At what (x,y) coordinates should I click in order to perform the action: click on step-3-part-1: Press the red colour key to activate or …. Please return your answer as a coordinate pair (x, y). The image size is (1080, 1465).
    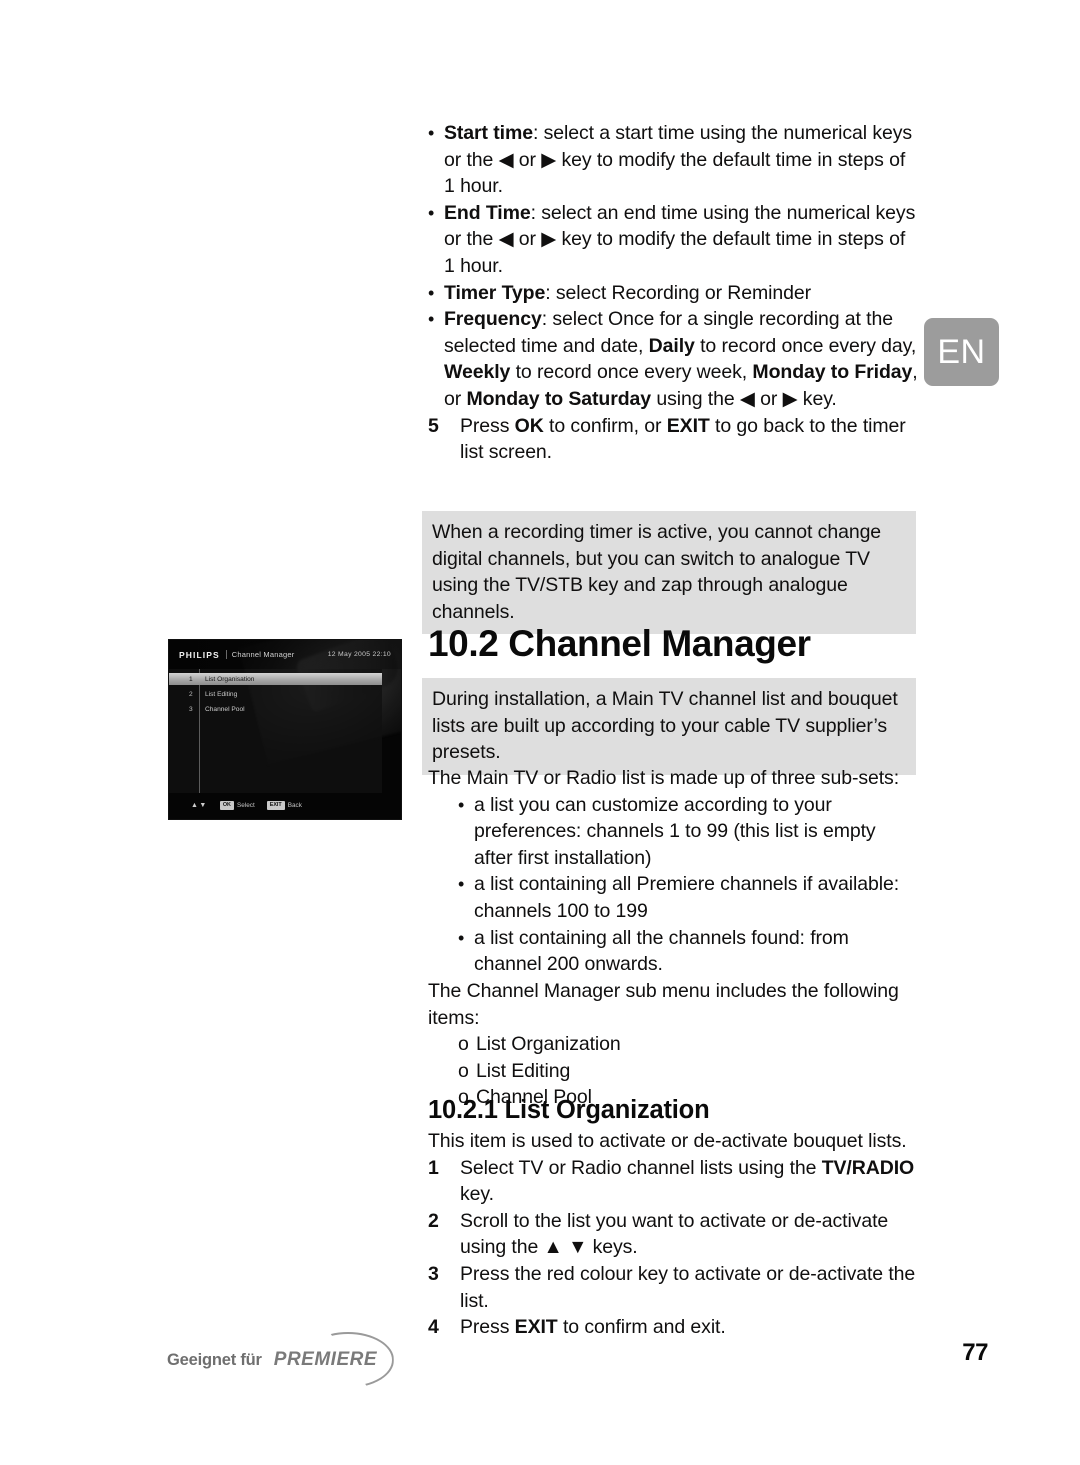
    Looking at the image, I should click on (688, 1287).